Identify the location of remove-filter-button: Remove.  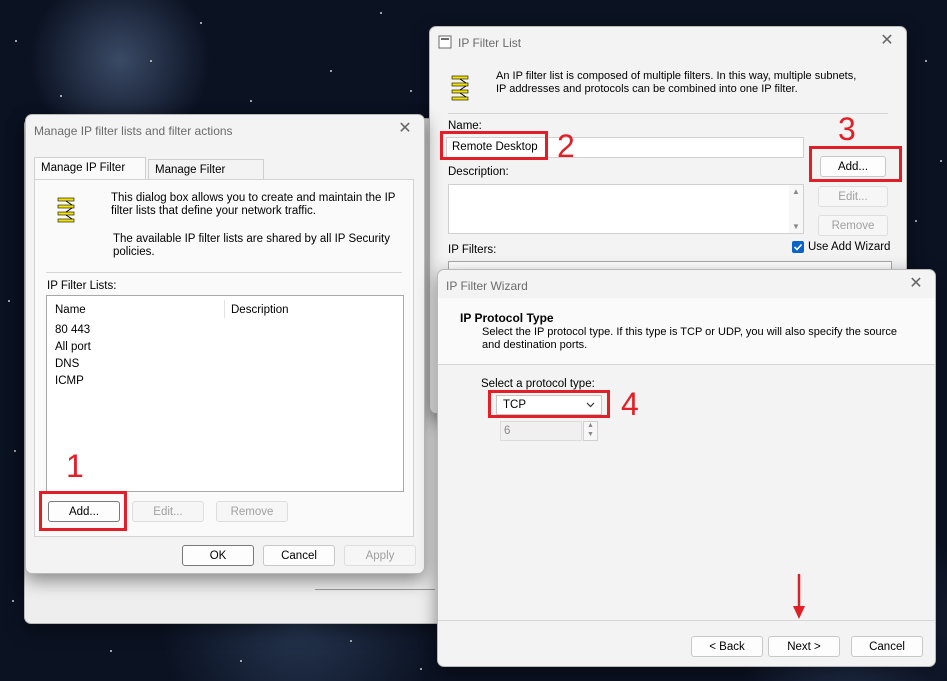
(853, 225).